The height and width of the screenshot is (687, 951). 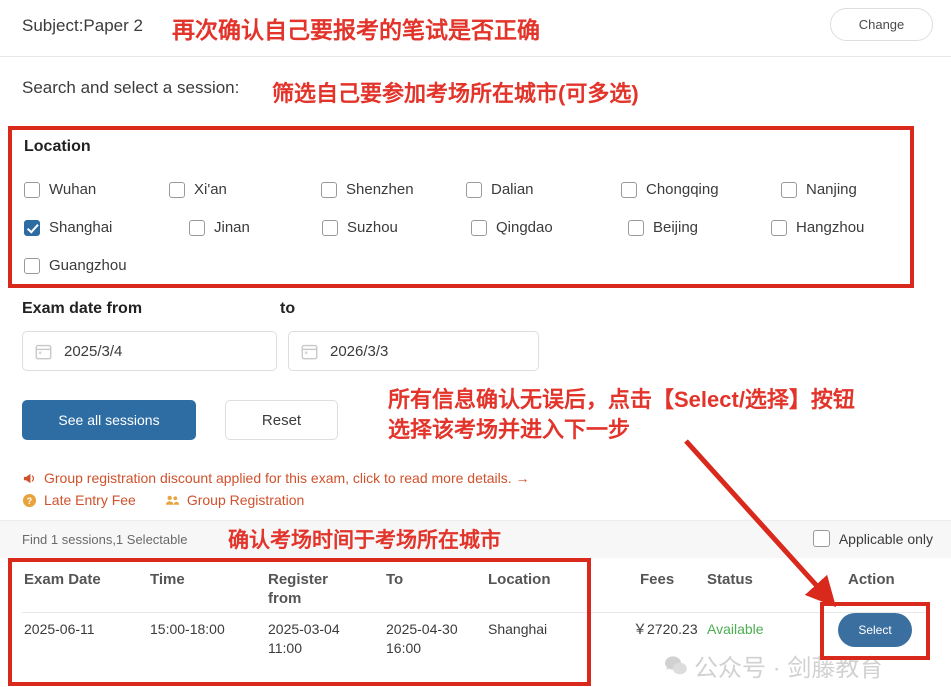 I want to click on annotation-select-line2: 选择该考场并进入下一步, so click(x=509, y=429).